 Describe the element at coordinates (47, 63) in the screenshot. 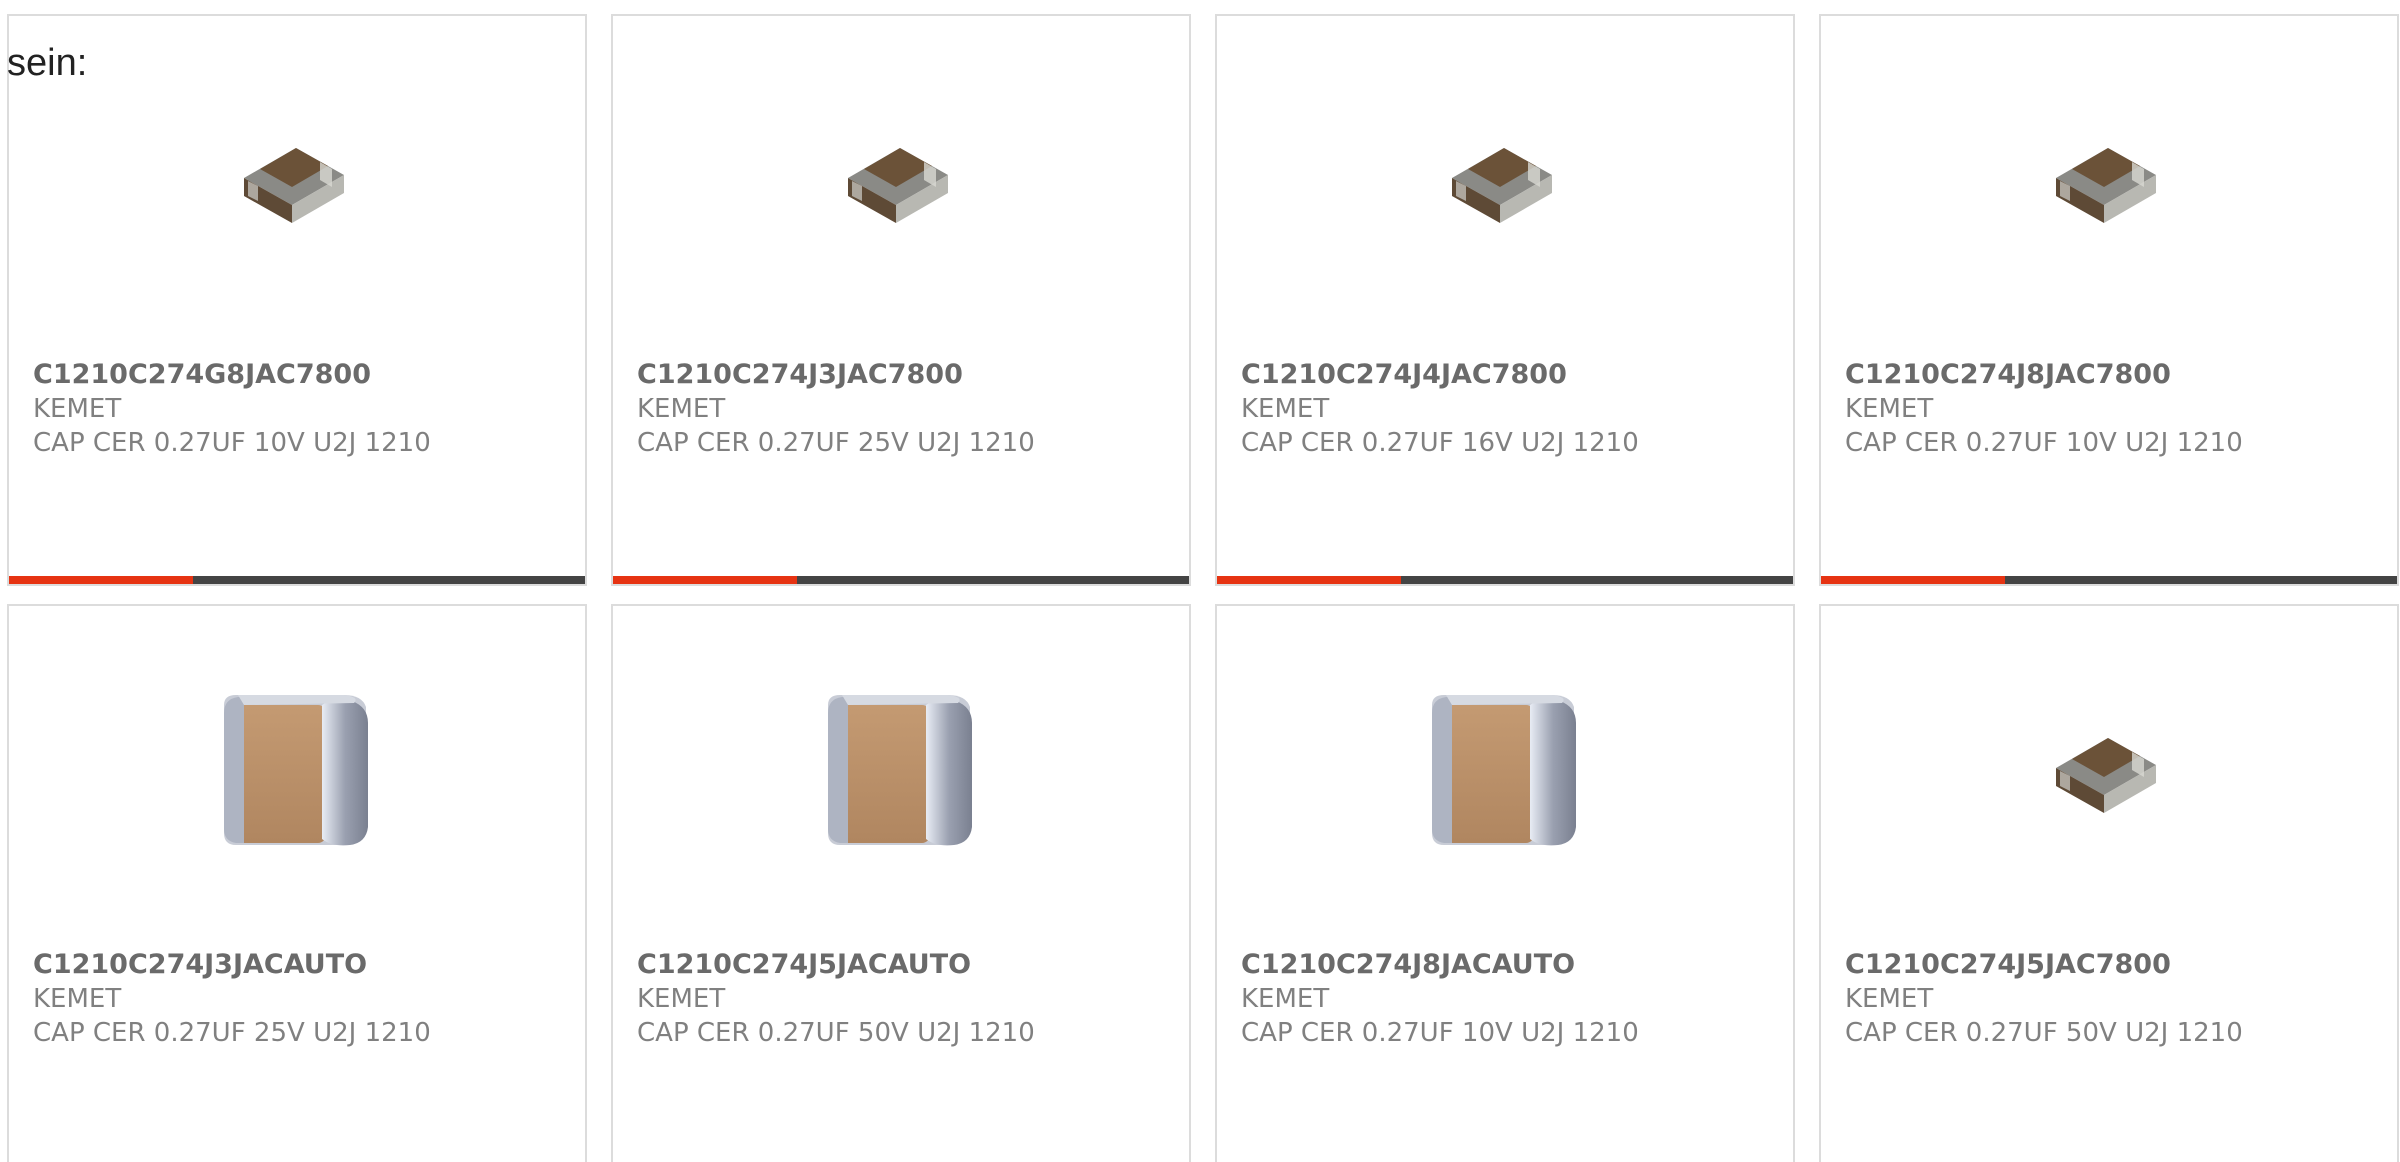

I see `intro-text: sein:` at that location.